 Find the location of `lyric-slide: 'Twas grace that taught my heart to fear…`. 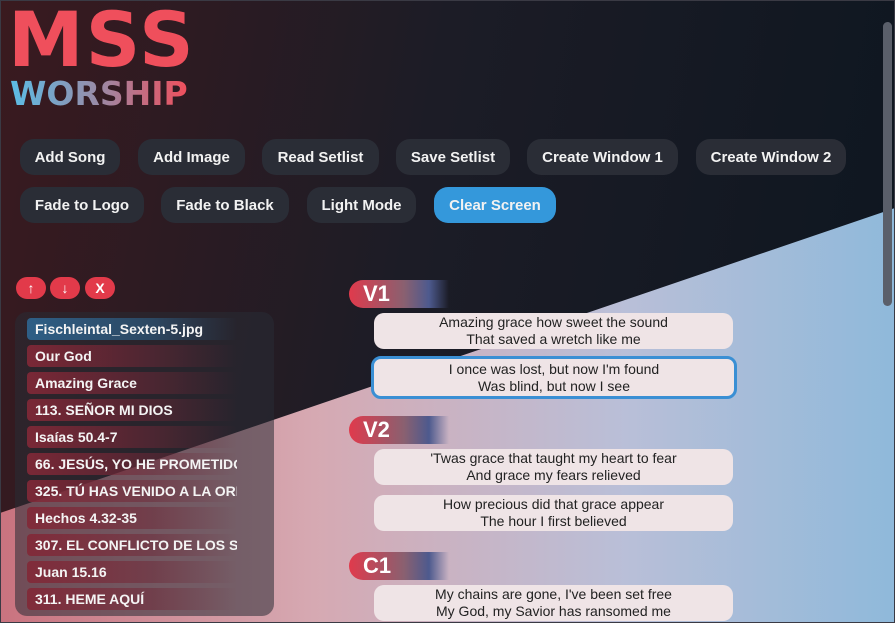

lyric-slide: 'Twas grace that taught my heart to fear… is located at coordinates (553, 467).